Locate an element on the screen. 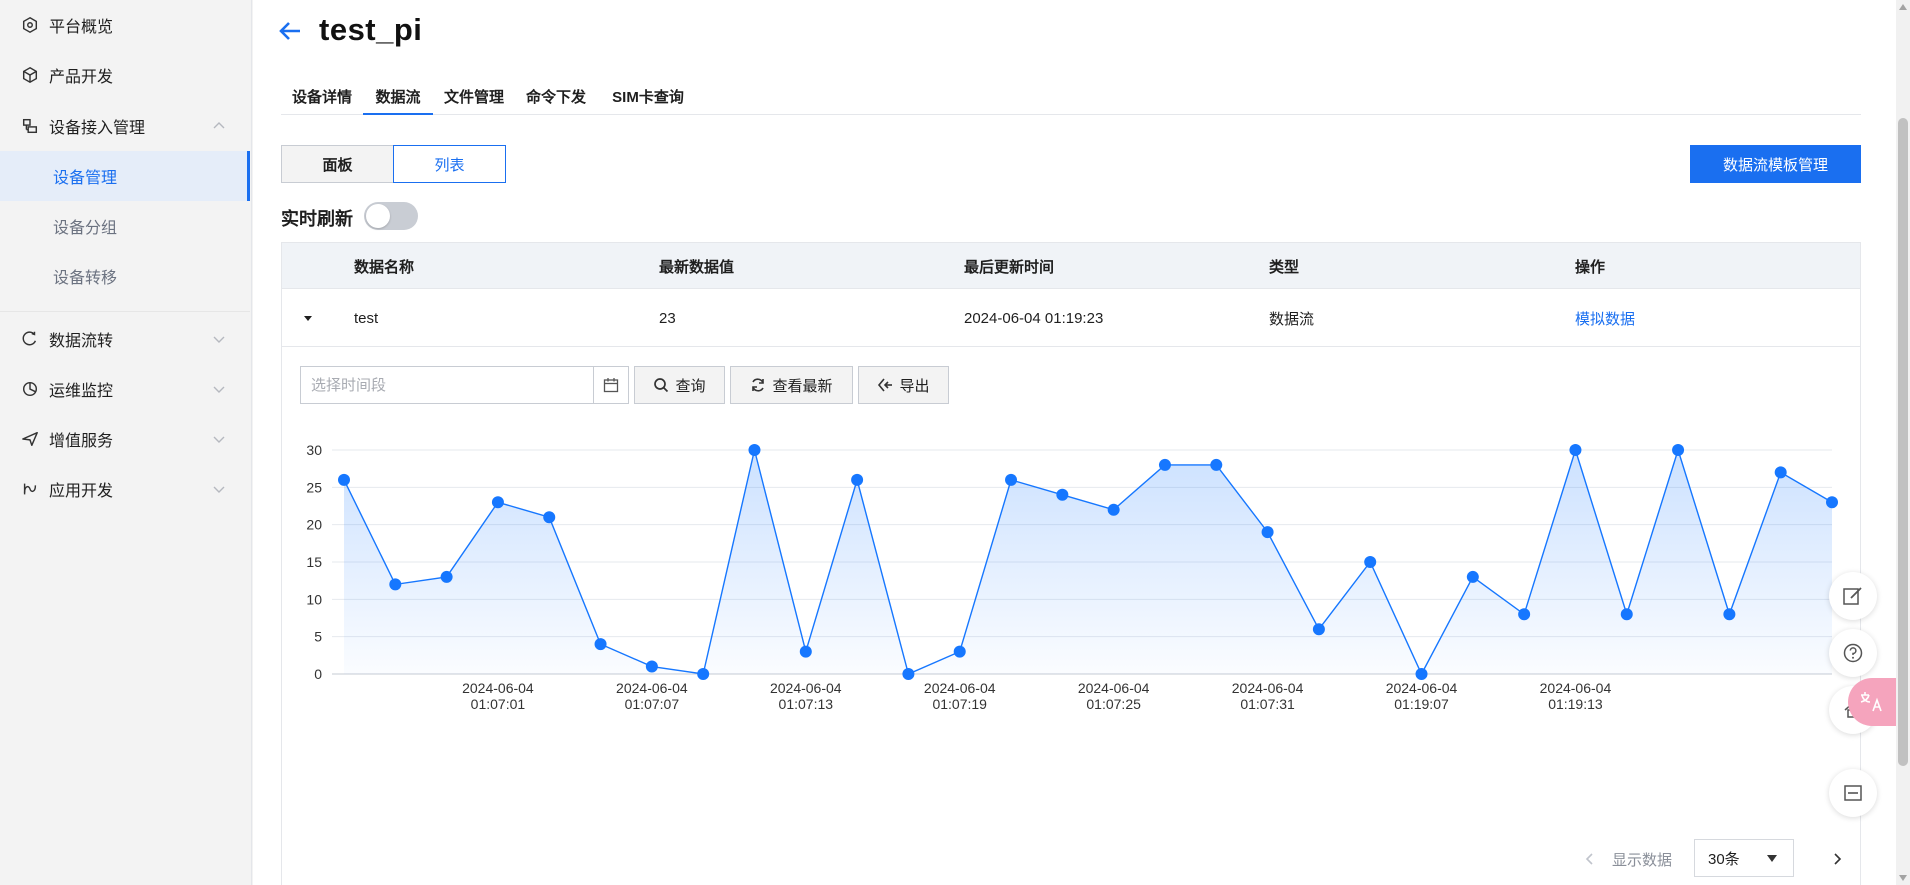 This screenshot has height=885, width=1910. sidebar-item-device-transfer: 设备转移 is located at coordinates (125, 276).